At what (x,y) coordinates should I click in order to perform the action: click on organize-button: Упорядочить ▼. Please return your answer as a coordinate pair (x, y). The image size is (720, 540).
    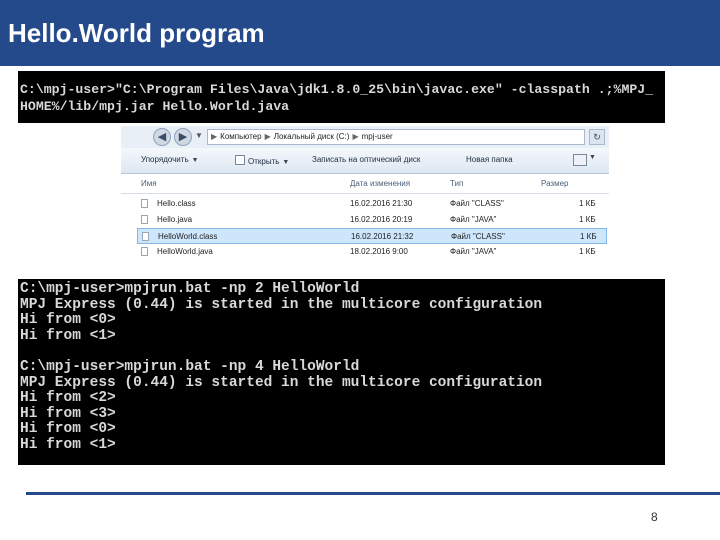
    Looking at the image, I should click on (170, 159).